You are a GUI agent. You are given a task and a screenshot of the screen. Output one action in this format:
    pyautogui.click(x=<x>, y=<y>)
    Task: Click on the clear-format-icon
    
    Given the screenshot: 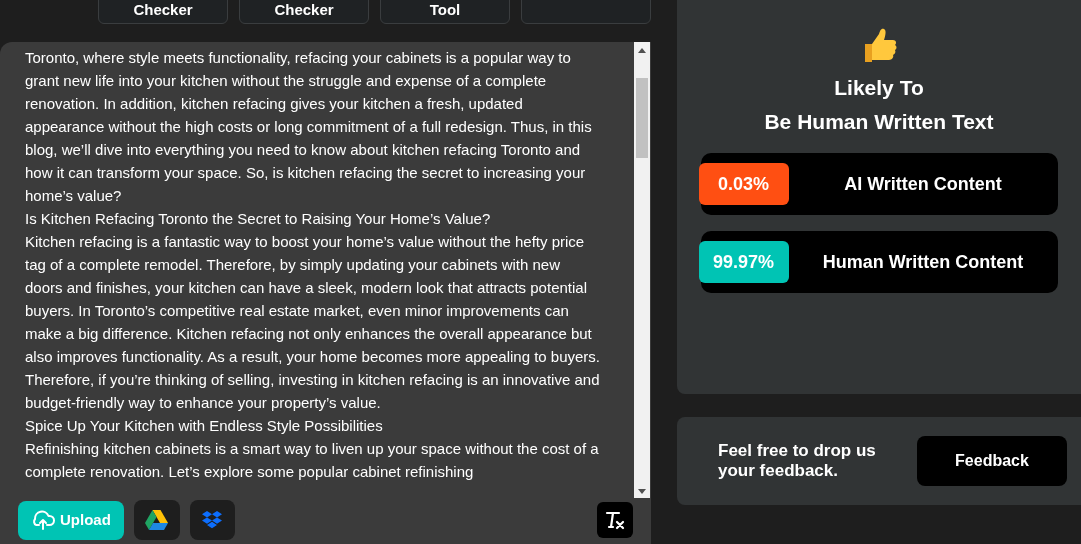 What is the action you would take?
    pyautogui.click(x=615, y=520)
    